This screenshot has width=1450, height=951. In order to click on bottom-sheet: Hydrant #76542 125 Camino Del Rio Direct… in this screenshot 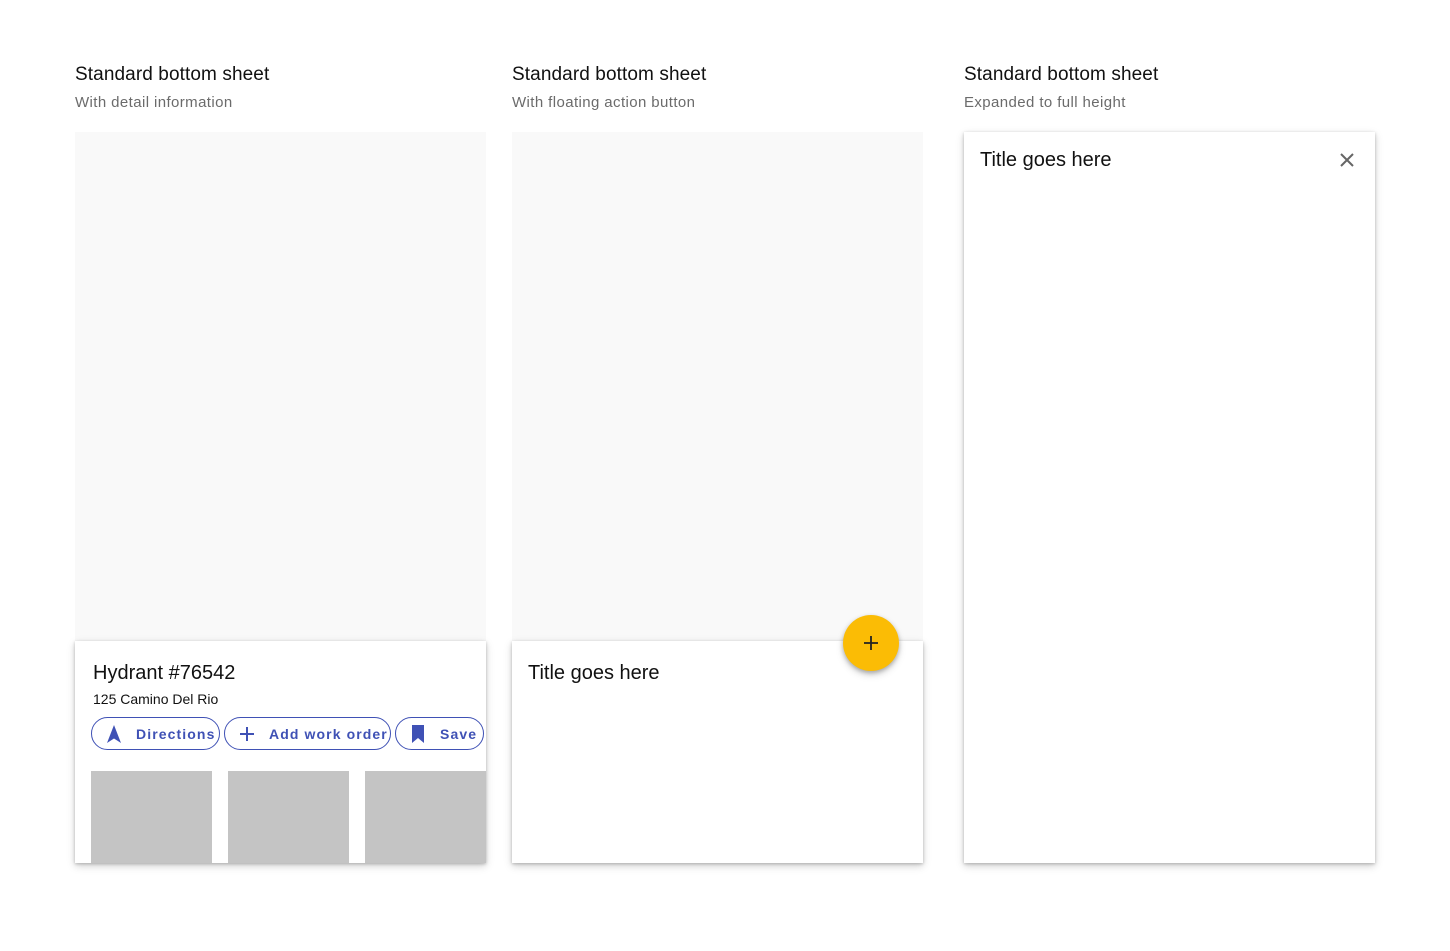, I will do `click(280, 752)`.